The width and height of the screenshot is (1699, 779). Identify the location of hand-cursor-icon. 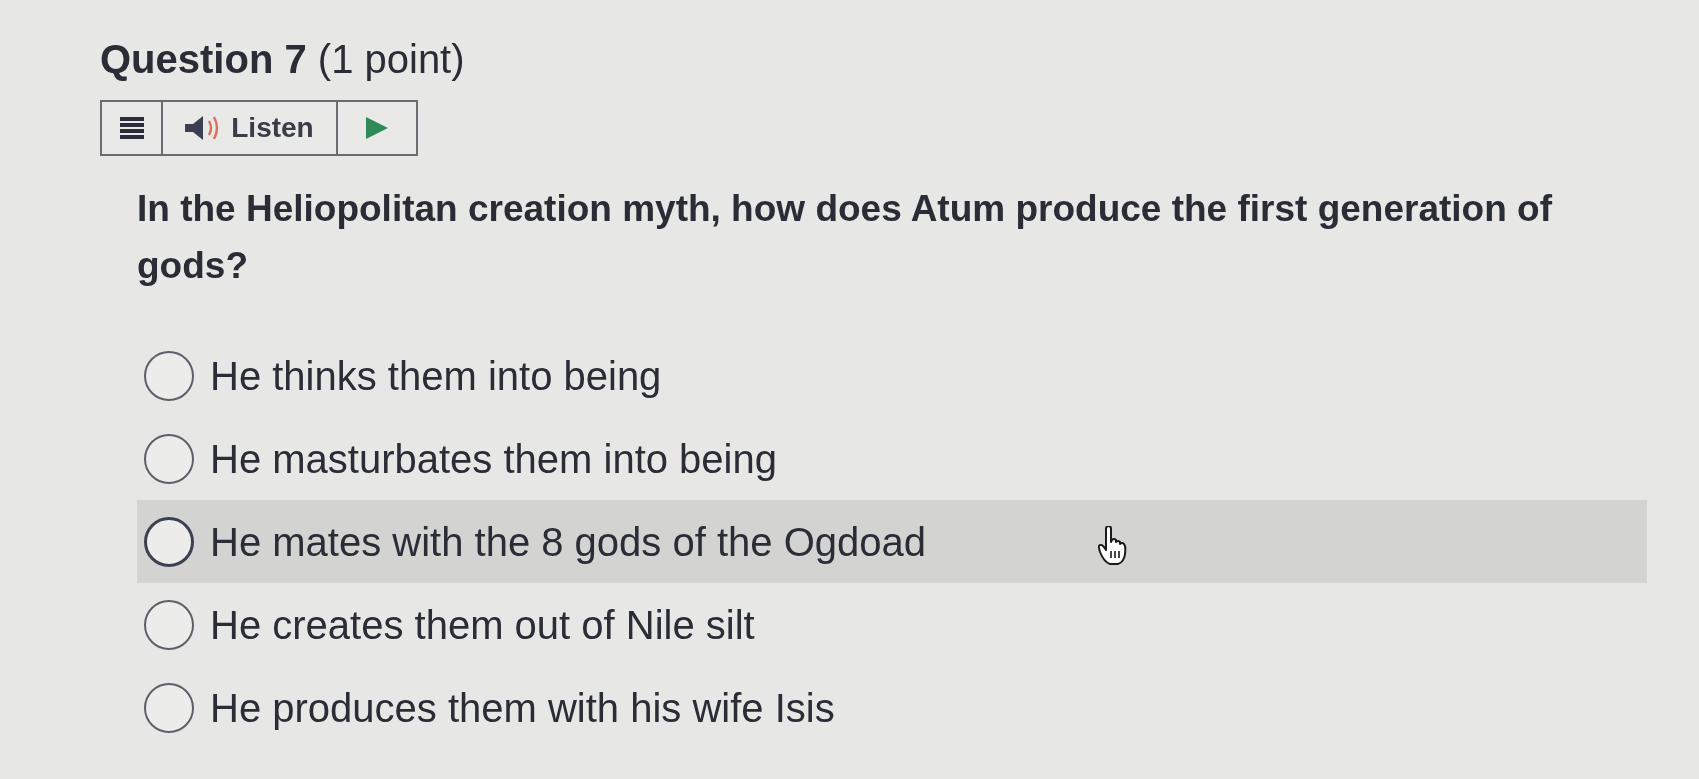
(1113, 546).